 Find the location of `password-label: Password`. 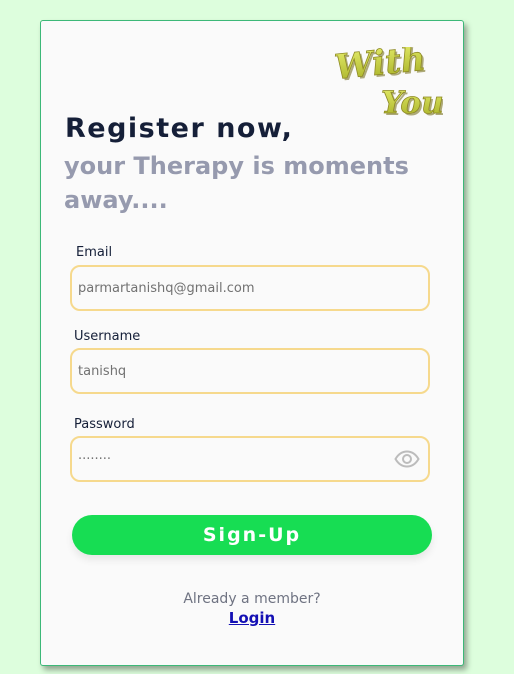

password-label: Password is located at coordinates (104, 424).